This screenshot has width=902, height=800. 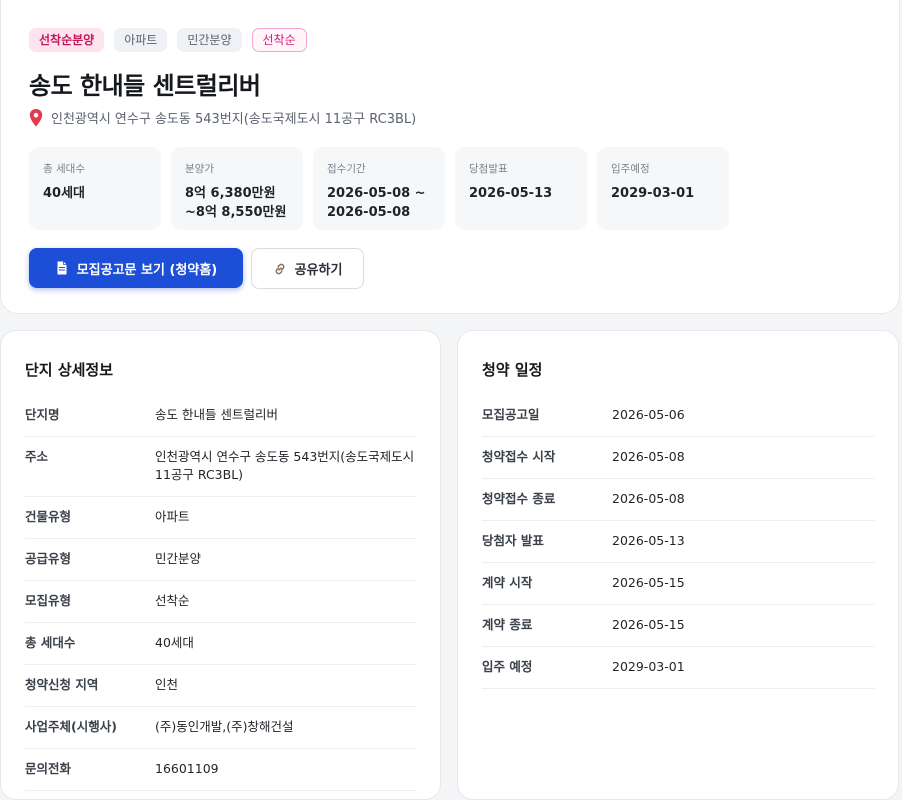 I want to click on stat-application-period: 접수기간 2026-05-08 ~ 2026-05-08, so click(x=379, y=188).